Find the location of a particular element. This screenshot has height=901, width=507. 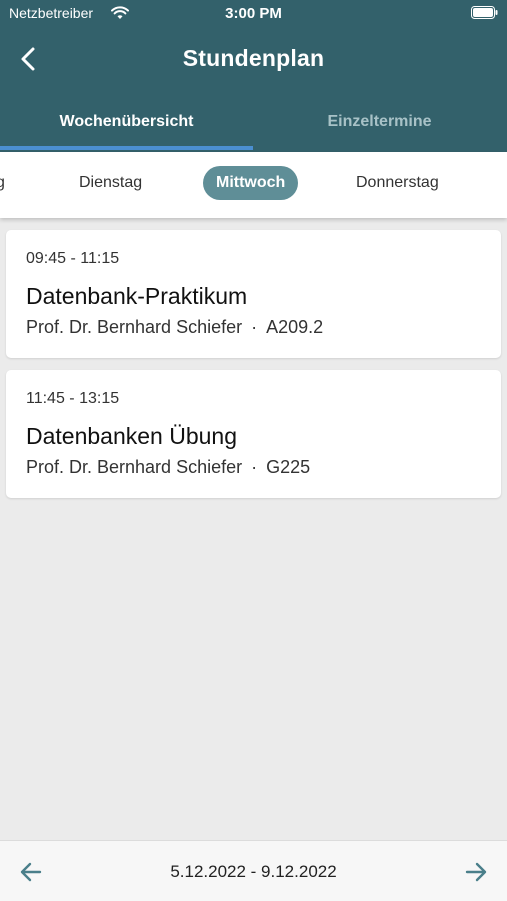

status-bar: Netzbetreiber 3:00 PM is located at coordinates (253, 14).